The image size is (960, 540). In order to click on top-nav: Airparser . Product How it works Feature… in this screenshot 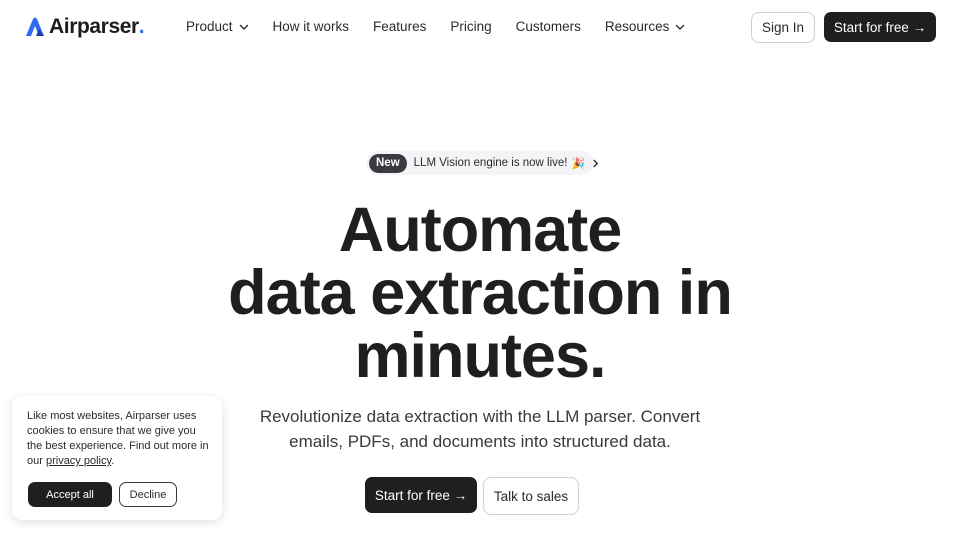, I will do `click(480, 28)`.